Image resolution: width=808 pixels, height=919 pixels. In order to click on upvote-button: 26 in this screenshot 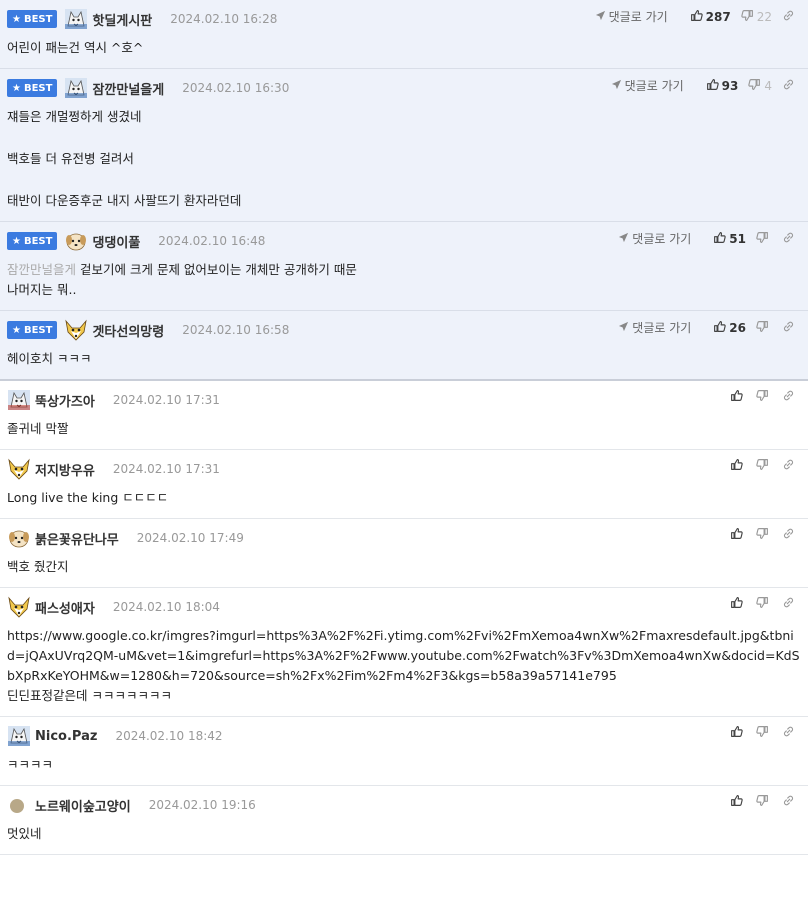, I will do `click(729, 328)`.